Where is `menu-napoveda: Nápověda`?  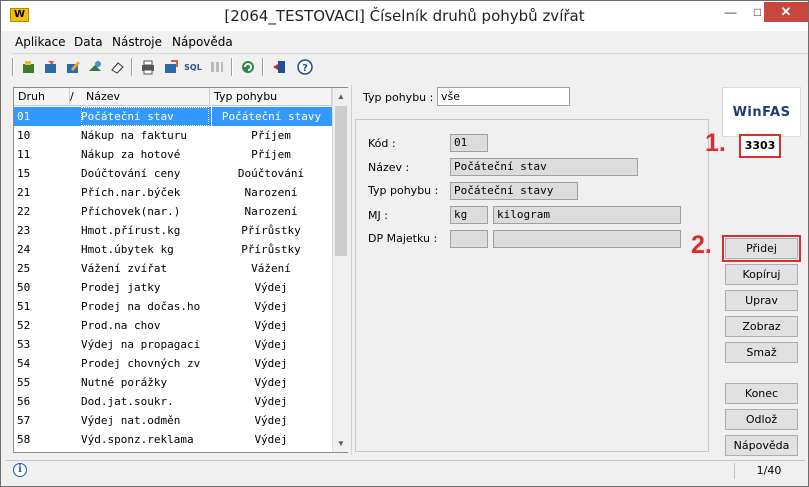 menu-napoveda: Nápověda is located at coordinates (202, 42).